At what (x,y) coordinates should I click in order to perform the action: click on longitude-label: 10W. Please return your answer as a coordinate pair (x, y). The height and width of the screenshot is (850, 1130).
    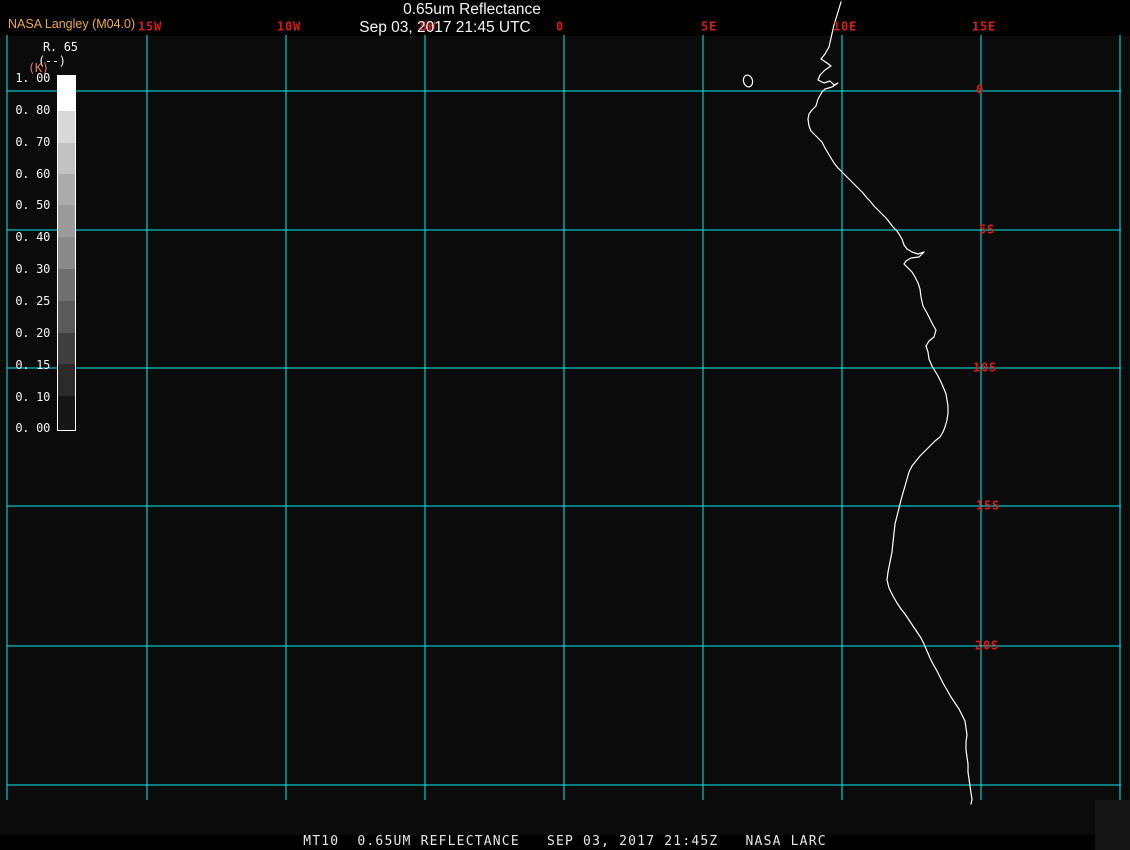
    Looking at the image, I should click on (289, 26).